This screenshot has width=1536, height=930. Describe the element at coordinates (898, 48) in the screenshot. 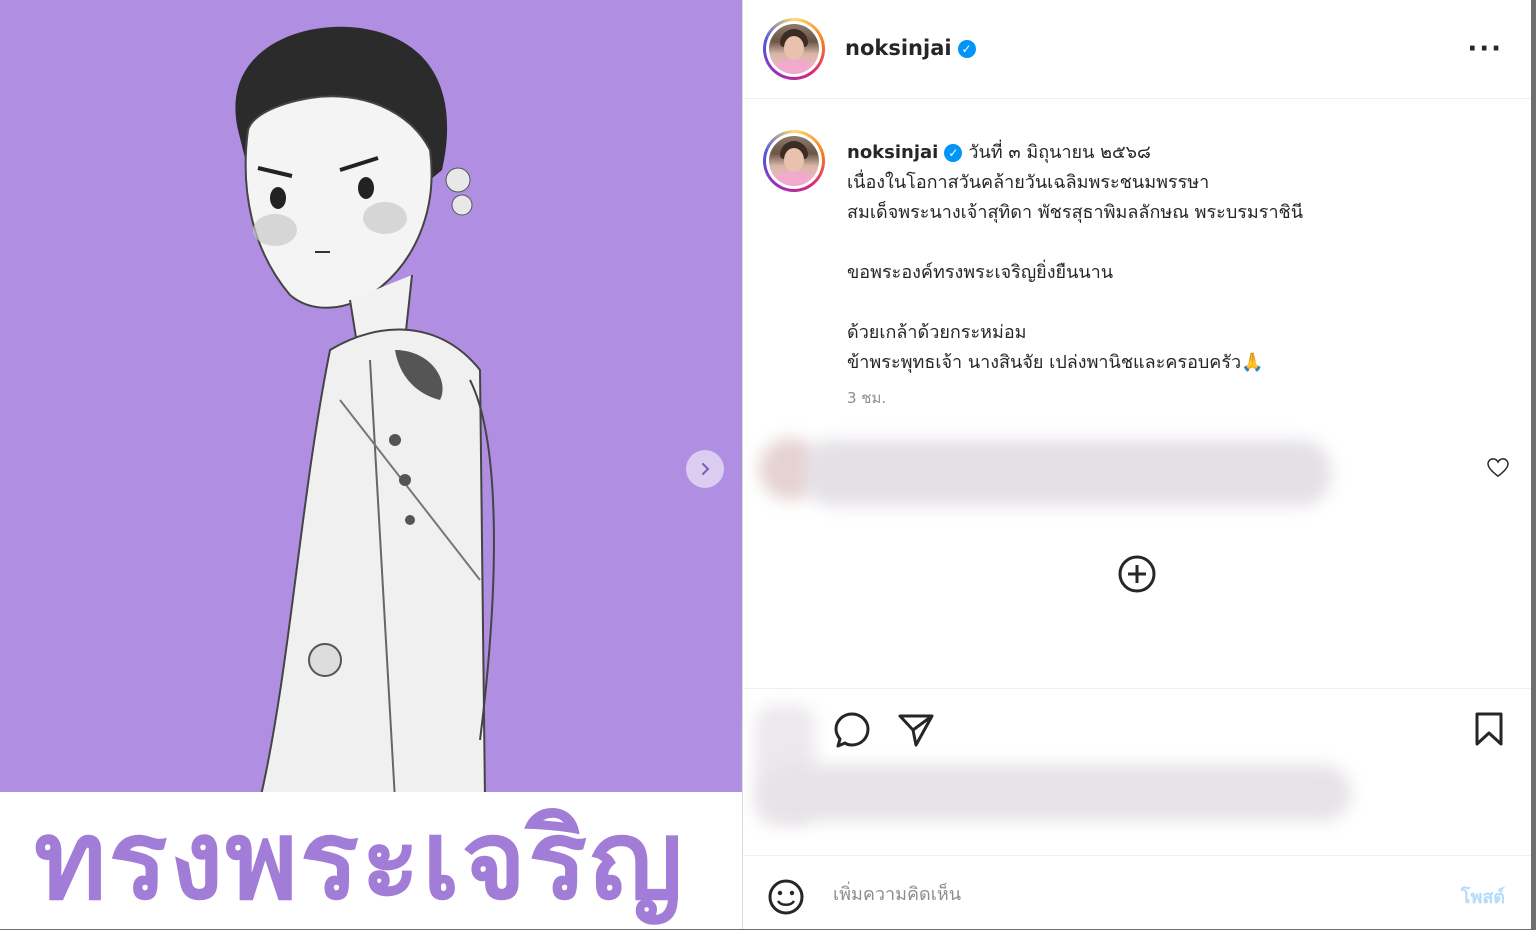

I see `username-text: noksinjai` at that location.